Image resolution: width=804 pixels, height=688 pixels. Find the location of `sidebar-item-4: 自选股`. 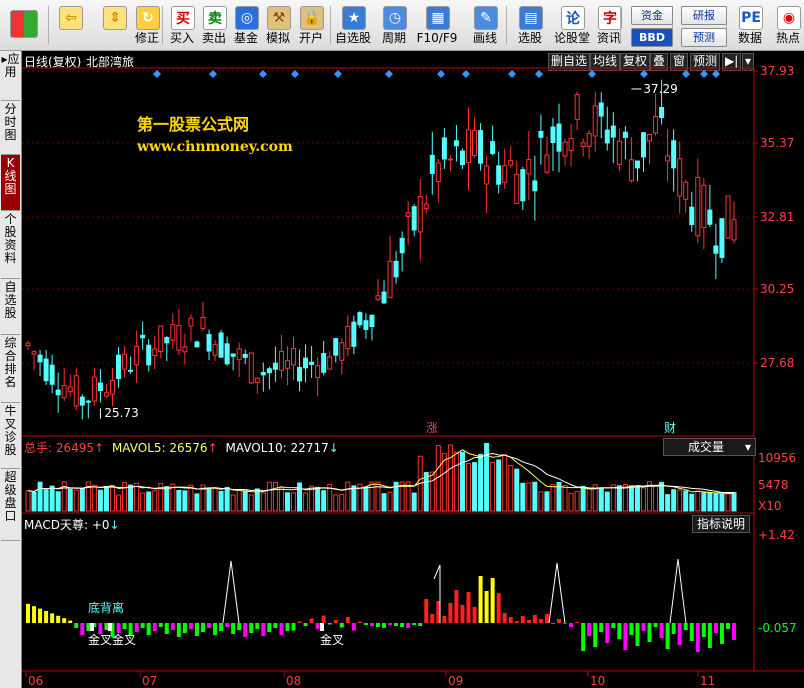

sidebar-item-4: 自选股 is located at coordinates (10, 307).